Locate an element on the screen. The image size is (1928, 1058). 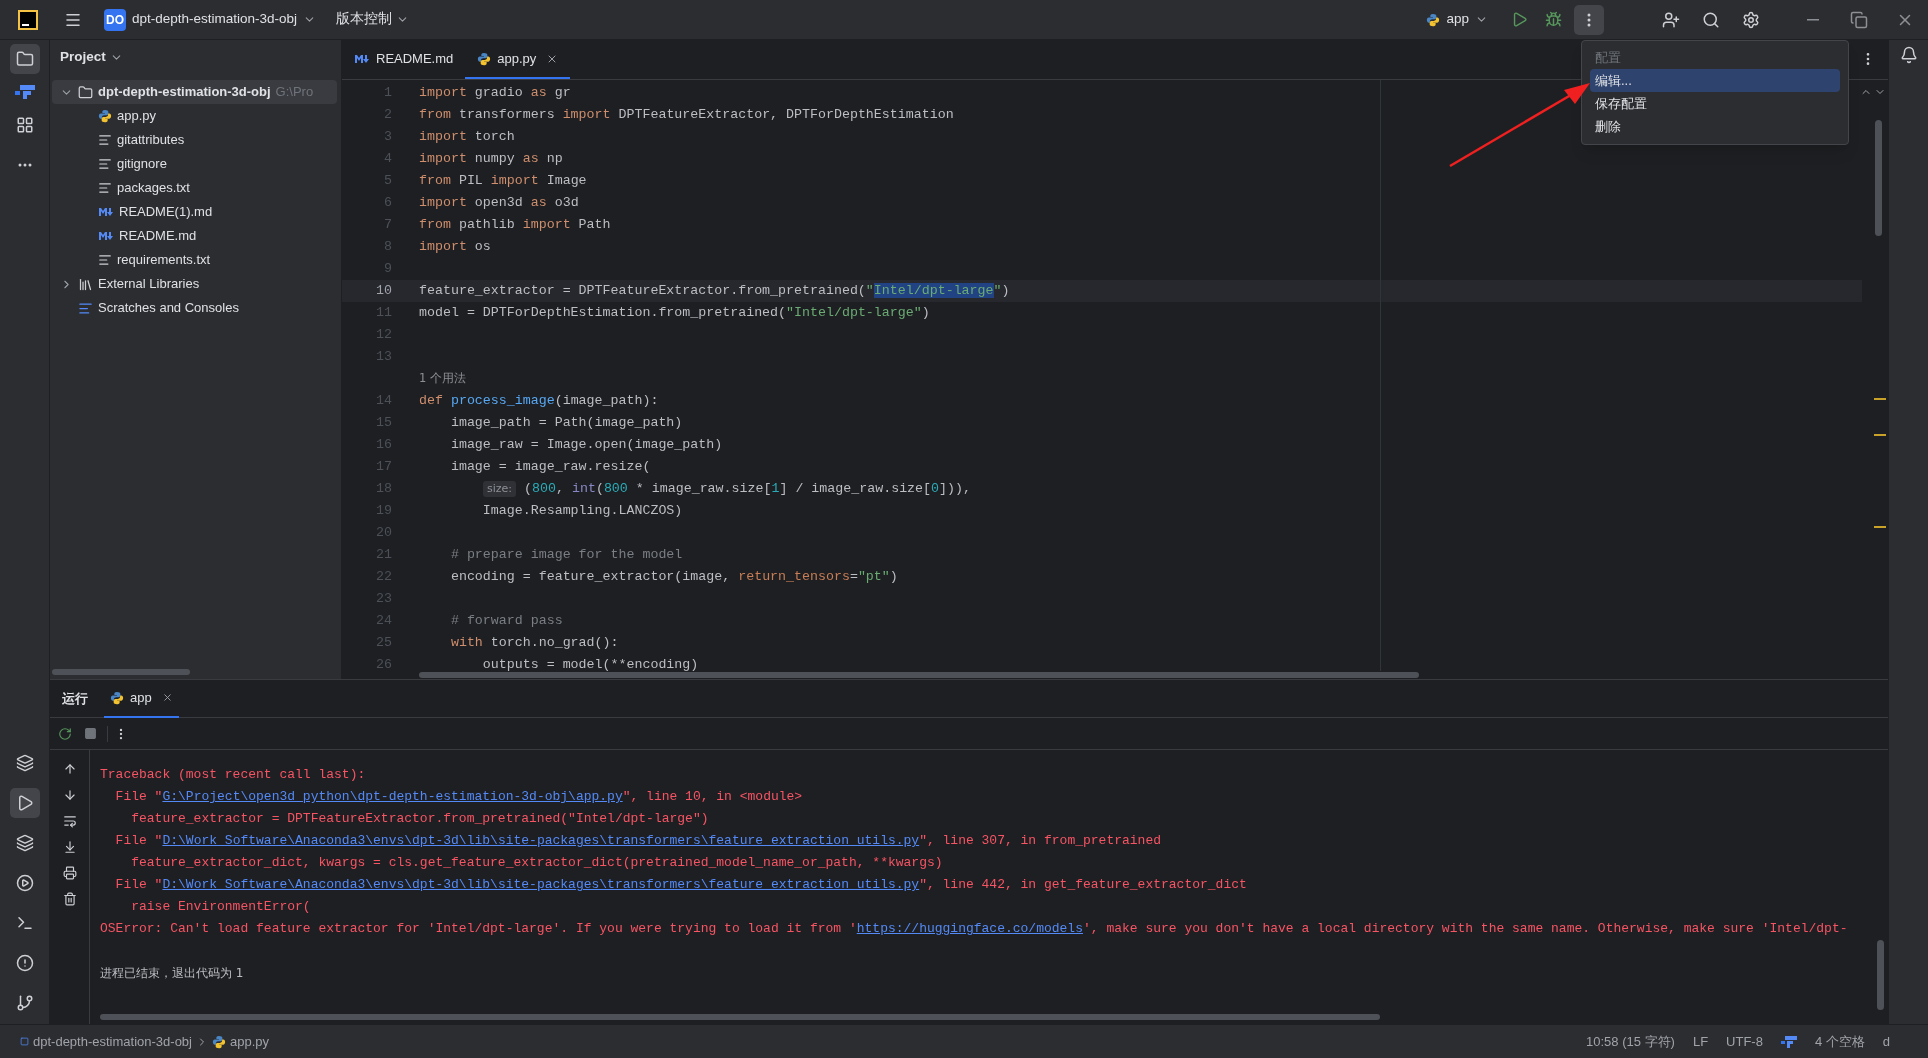
close-tab-icon is located at coordinates (167, 697).